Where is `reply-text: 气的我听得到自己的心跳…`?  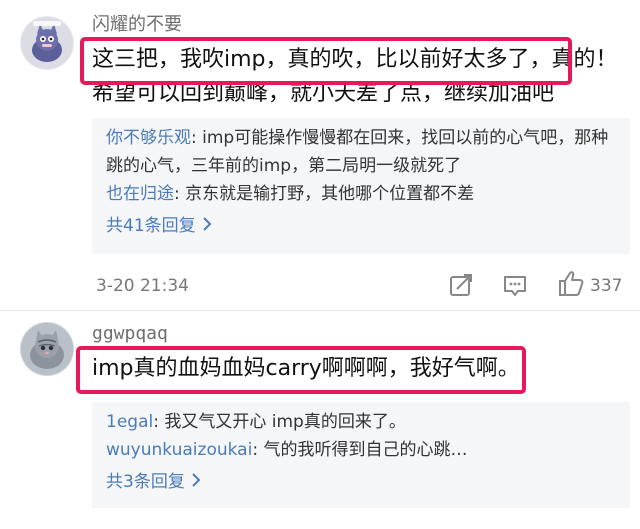
reply-text: 气的我听得到自己的心跳… is located at coordinates (363, 450).